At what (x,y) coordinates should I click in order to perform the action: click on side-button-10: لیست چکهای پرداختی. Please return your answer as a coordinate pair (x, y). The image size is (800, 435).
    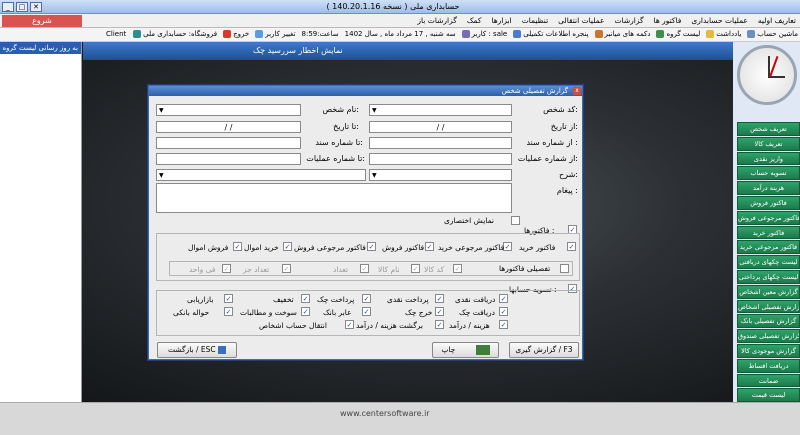
    Looking at the image, I should click on (768, 276).